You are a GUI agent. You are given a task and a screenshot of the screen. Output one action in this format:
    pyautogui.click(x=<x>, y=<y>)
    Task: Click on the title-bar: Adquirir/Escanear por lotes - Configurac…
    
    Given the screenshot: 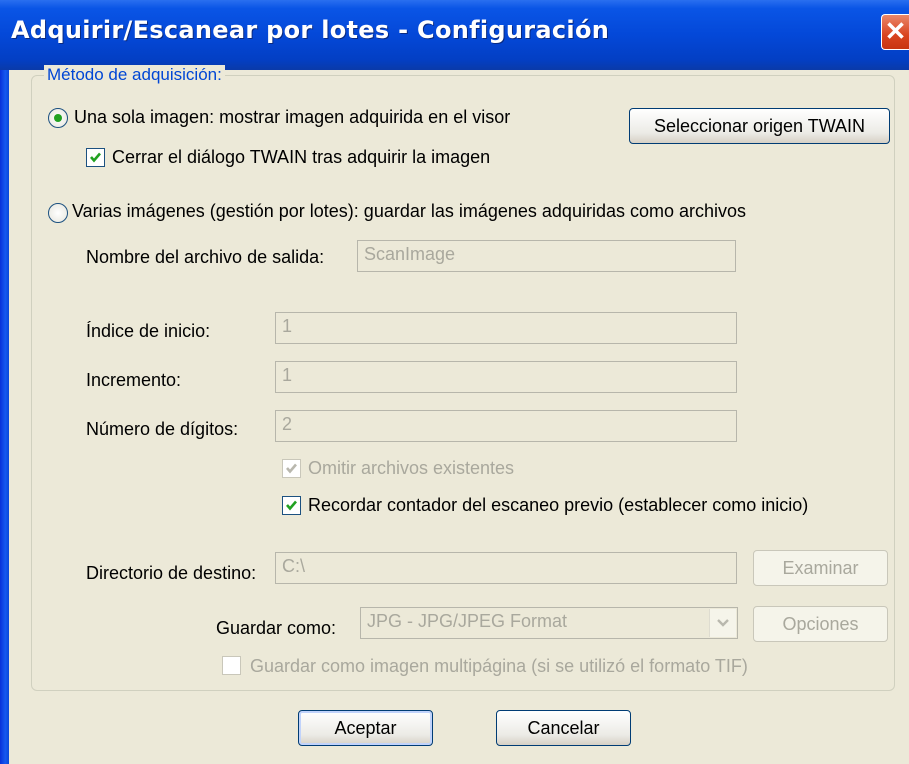 What is the action you would take?
    pyautogui.click(x=454, y=35)
    